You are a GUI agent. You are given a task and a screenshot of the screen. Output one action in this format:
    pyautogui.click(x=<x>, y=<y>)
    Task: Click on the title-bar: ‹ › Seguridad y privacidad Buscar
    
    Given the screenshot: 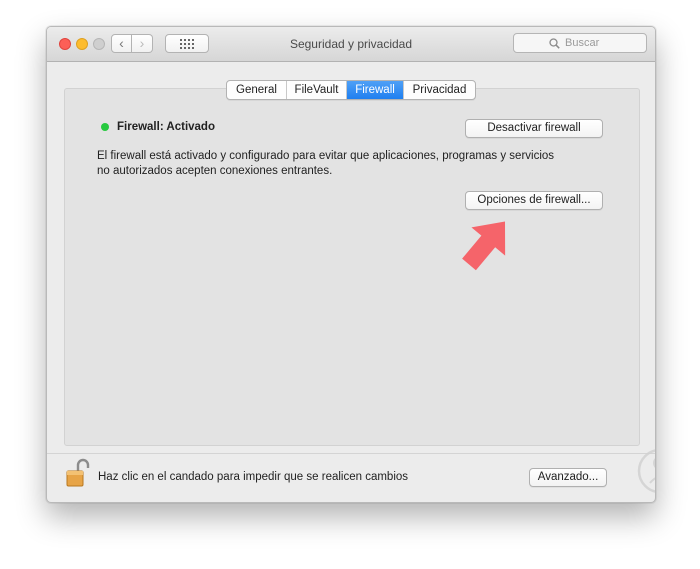 What is the action you would take?
    pyautogui.click(x=351, y=44)
    